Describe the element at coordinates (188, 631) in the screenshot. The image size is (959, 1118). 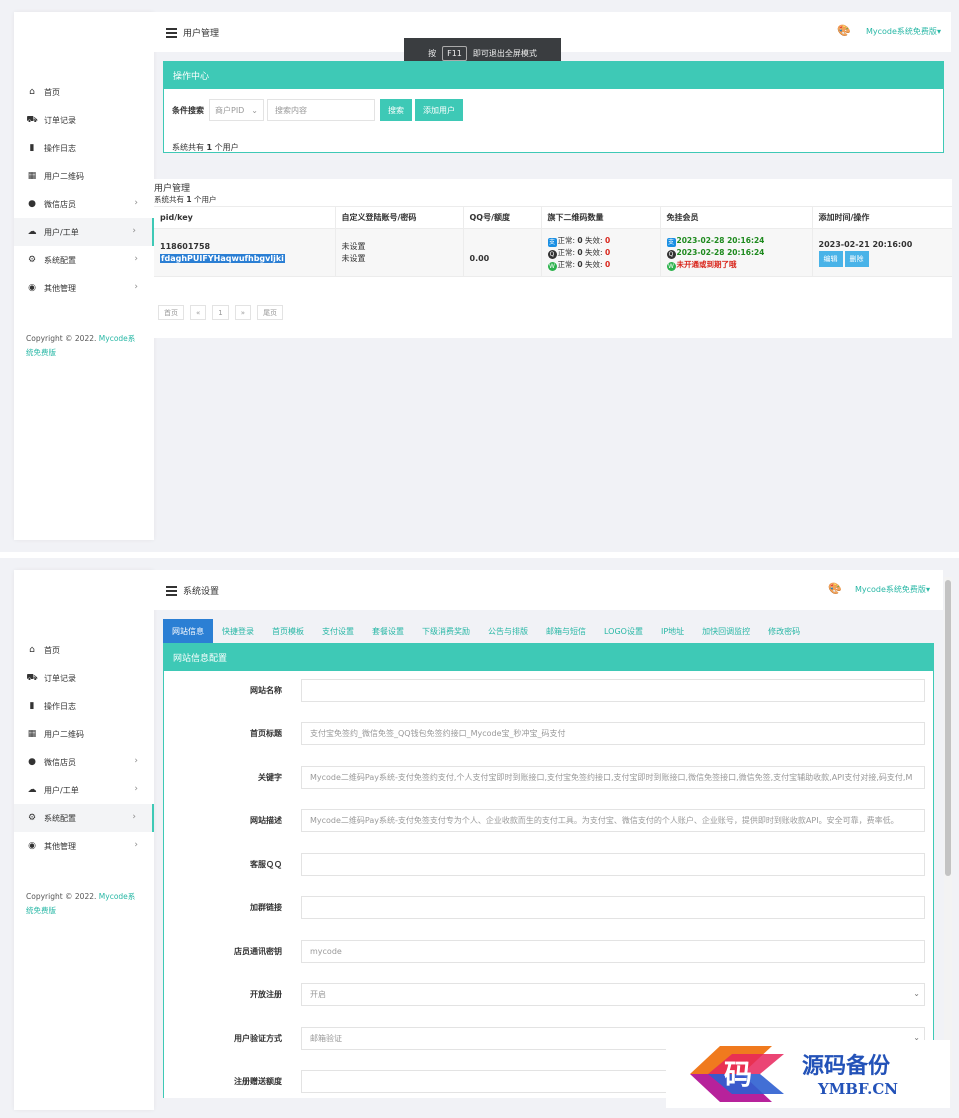
I see `tab-site-info: 网站信息` at that location.